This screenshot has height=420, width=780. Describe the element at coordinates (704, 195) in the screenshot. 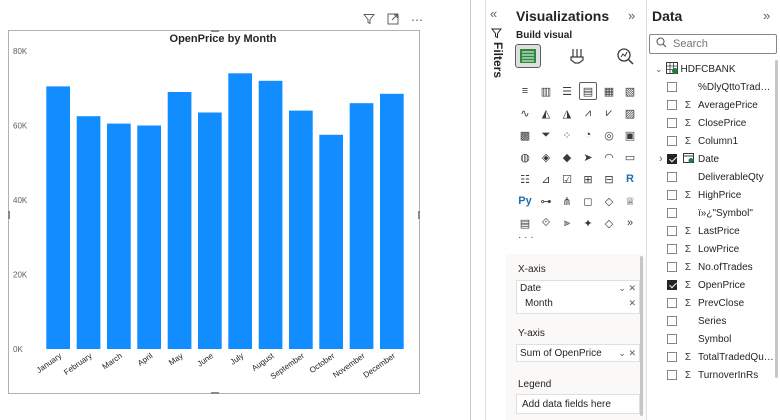

I see `field-highprice: Σ HighPrice` at that location.